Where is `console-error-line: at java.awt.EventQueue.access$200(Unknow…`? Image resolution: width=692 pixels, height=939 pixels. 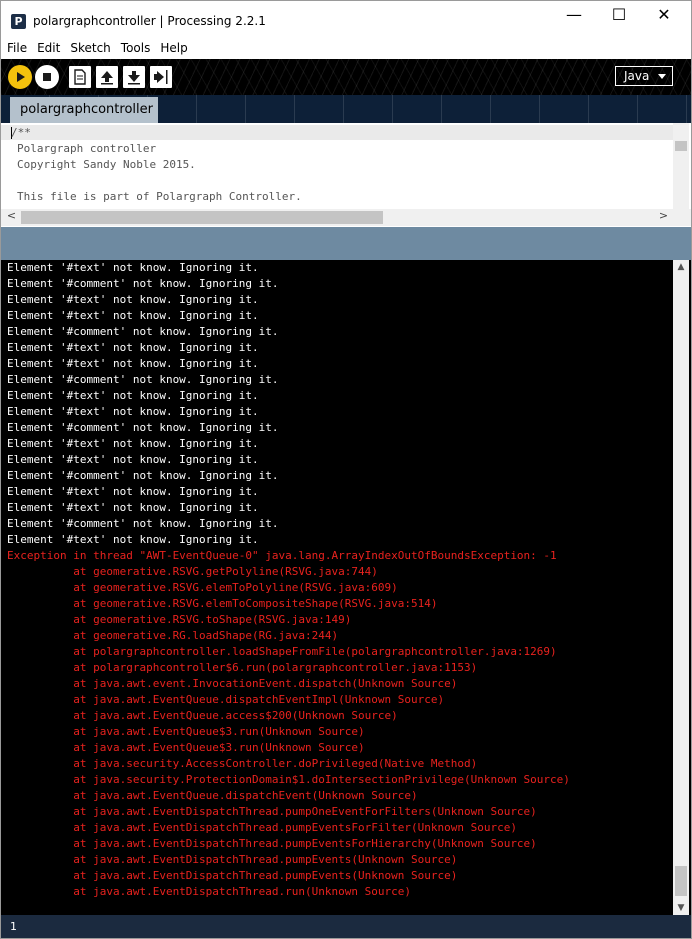
console-error-line: at java.awt.EventQueue.access$200(Unknow… is located at coordinates (202, 715).